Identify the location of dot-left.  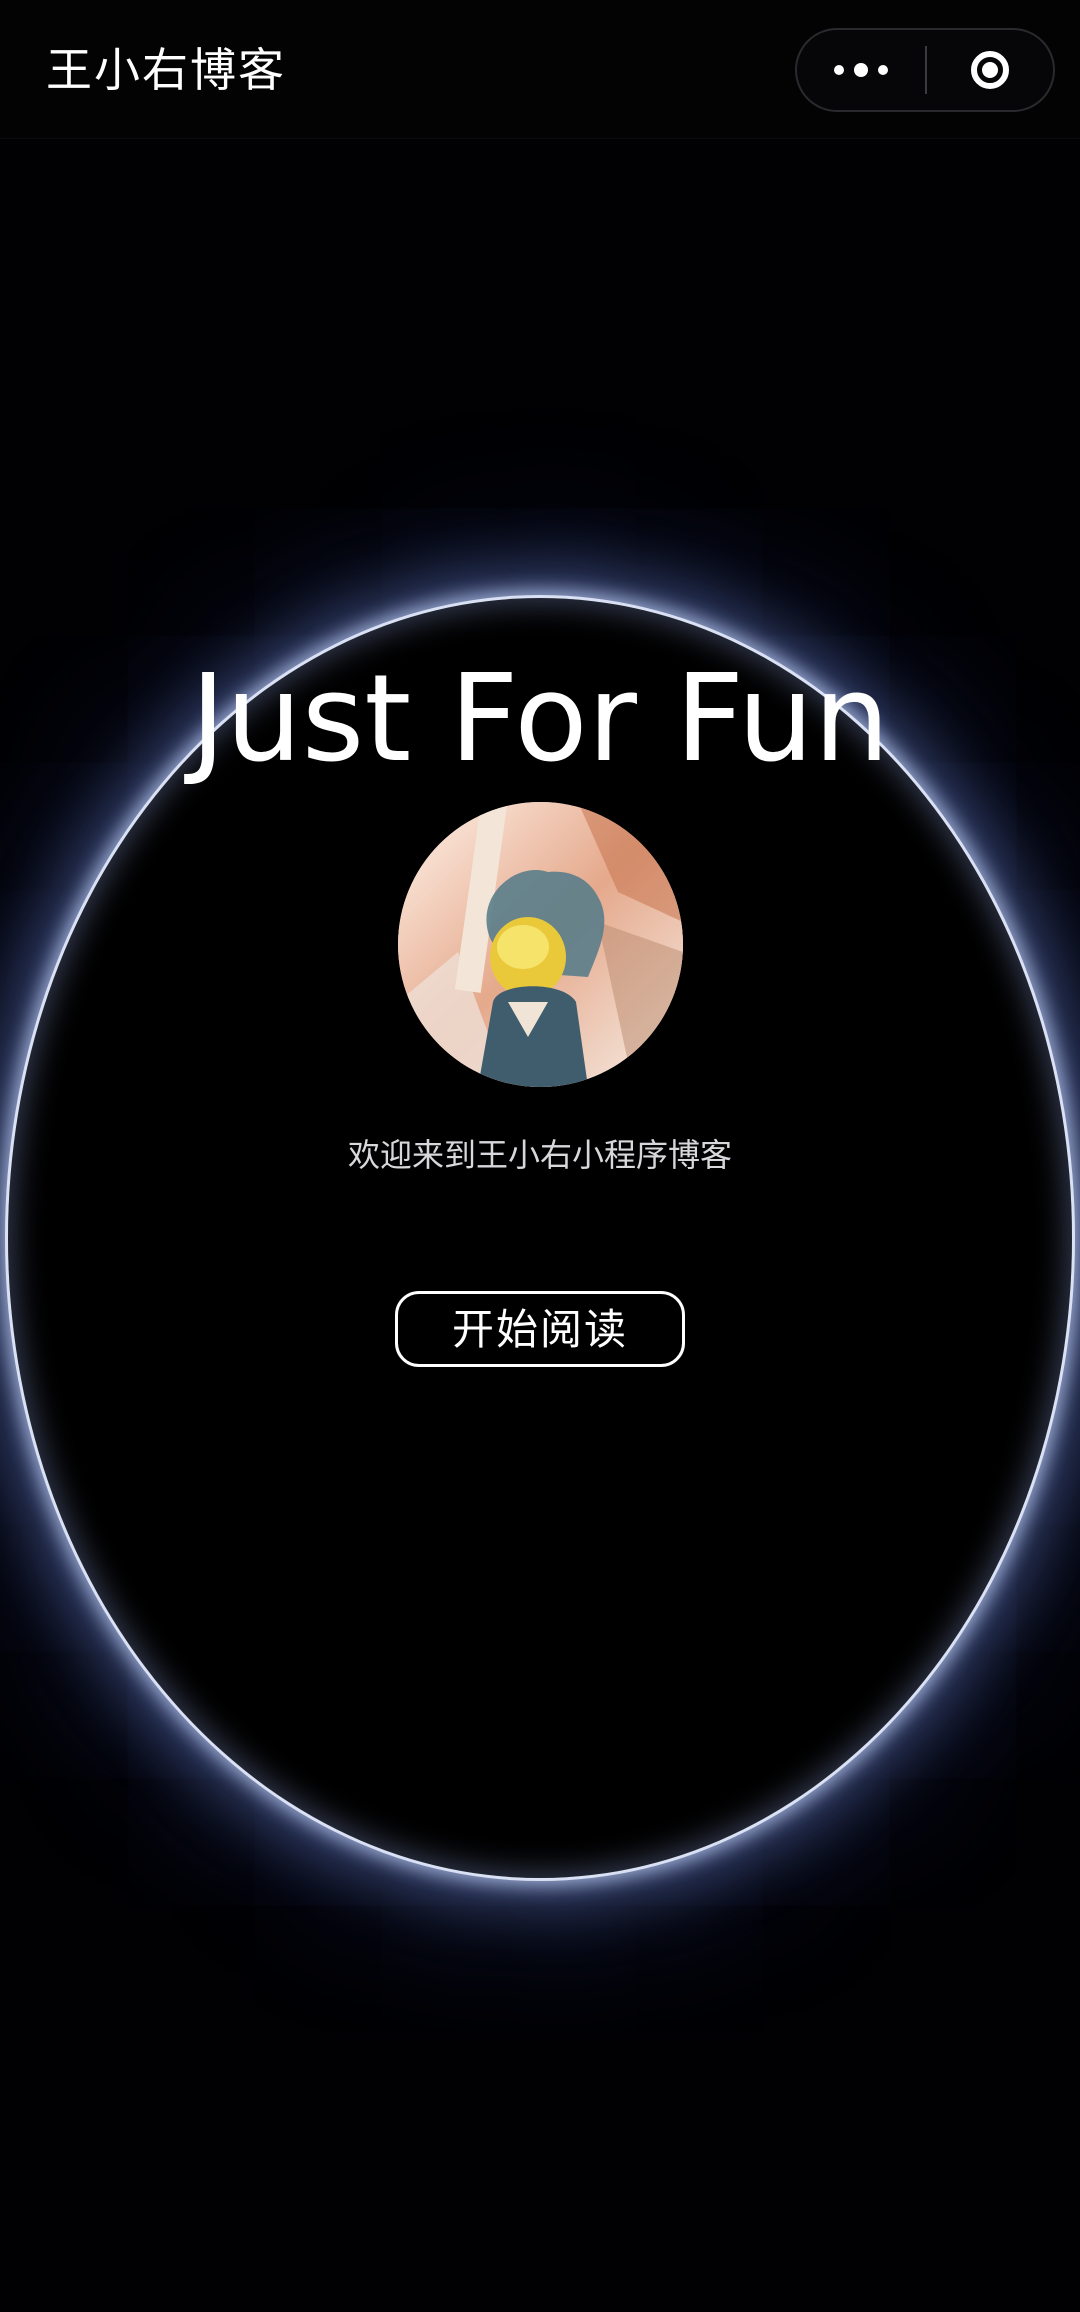
(839, 70).